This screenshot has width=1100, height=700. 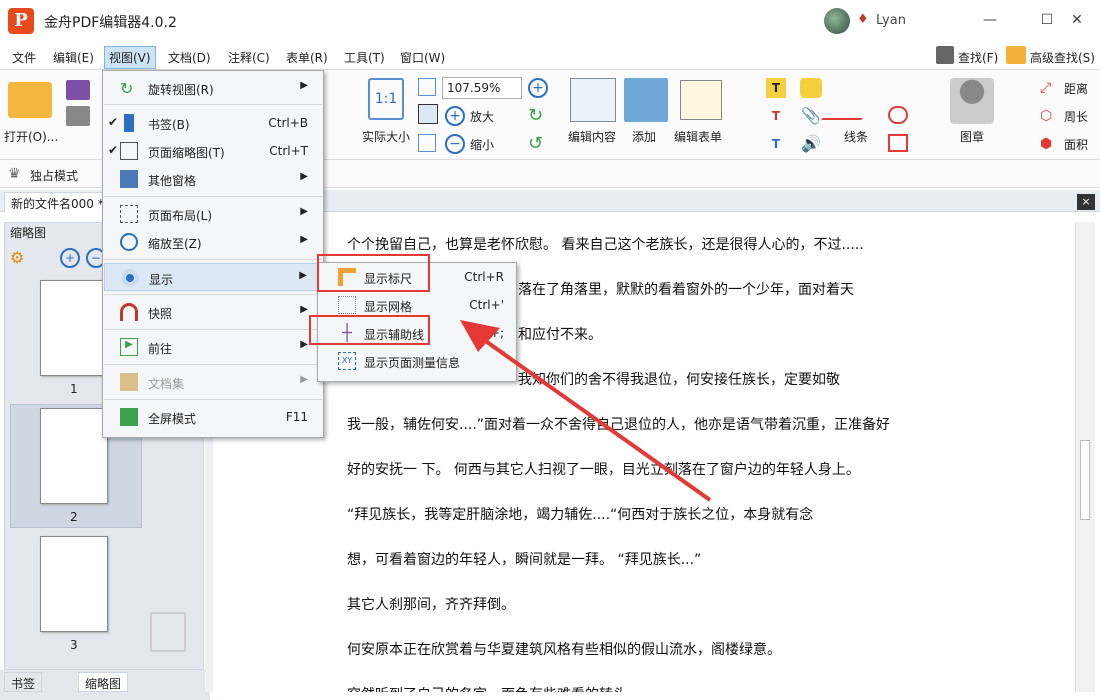 What do you see at coordinates (70, 258) in the screenshot?
I see `thumb-zoom-in-icon: +` at bounding box center [70, 258].